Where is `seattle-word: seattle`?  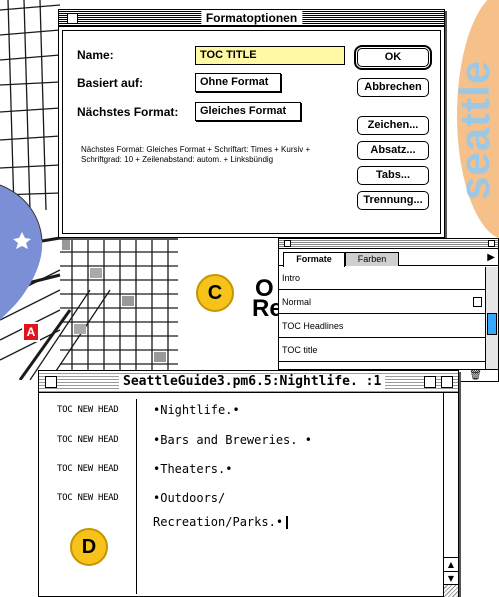
seattle-word: seattle is located at coordinates (474, 129).